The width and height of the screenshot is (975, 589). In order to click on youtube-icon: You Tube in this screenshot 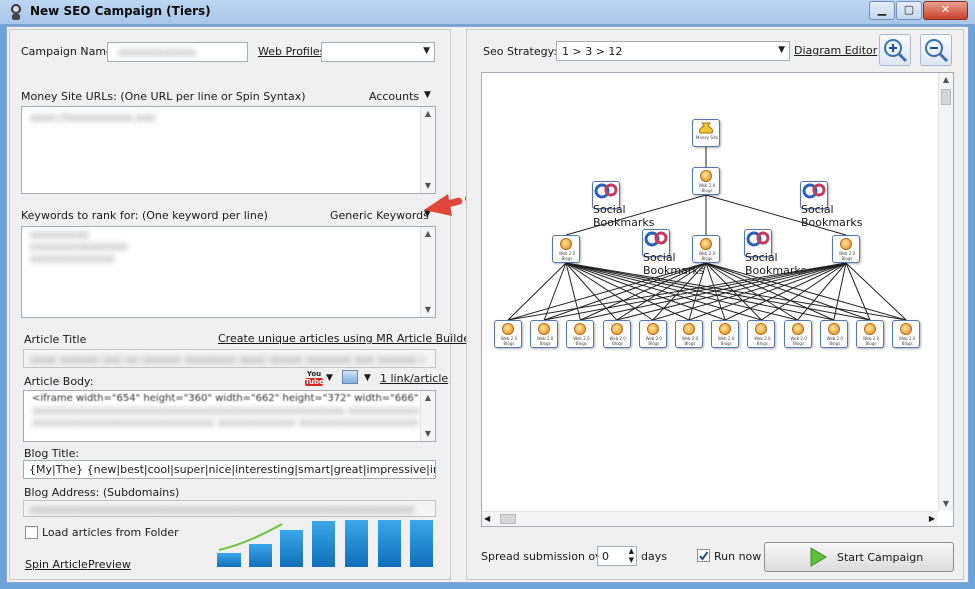, I will do `click(314, 378)`.